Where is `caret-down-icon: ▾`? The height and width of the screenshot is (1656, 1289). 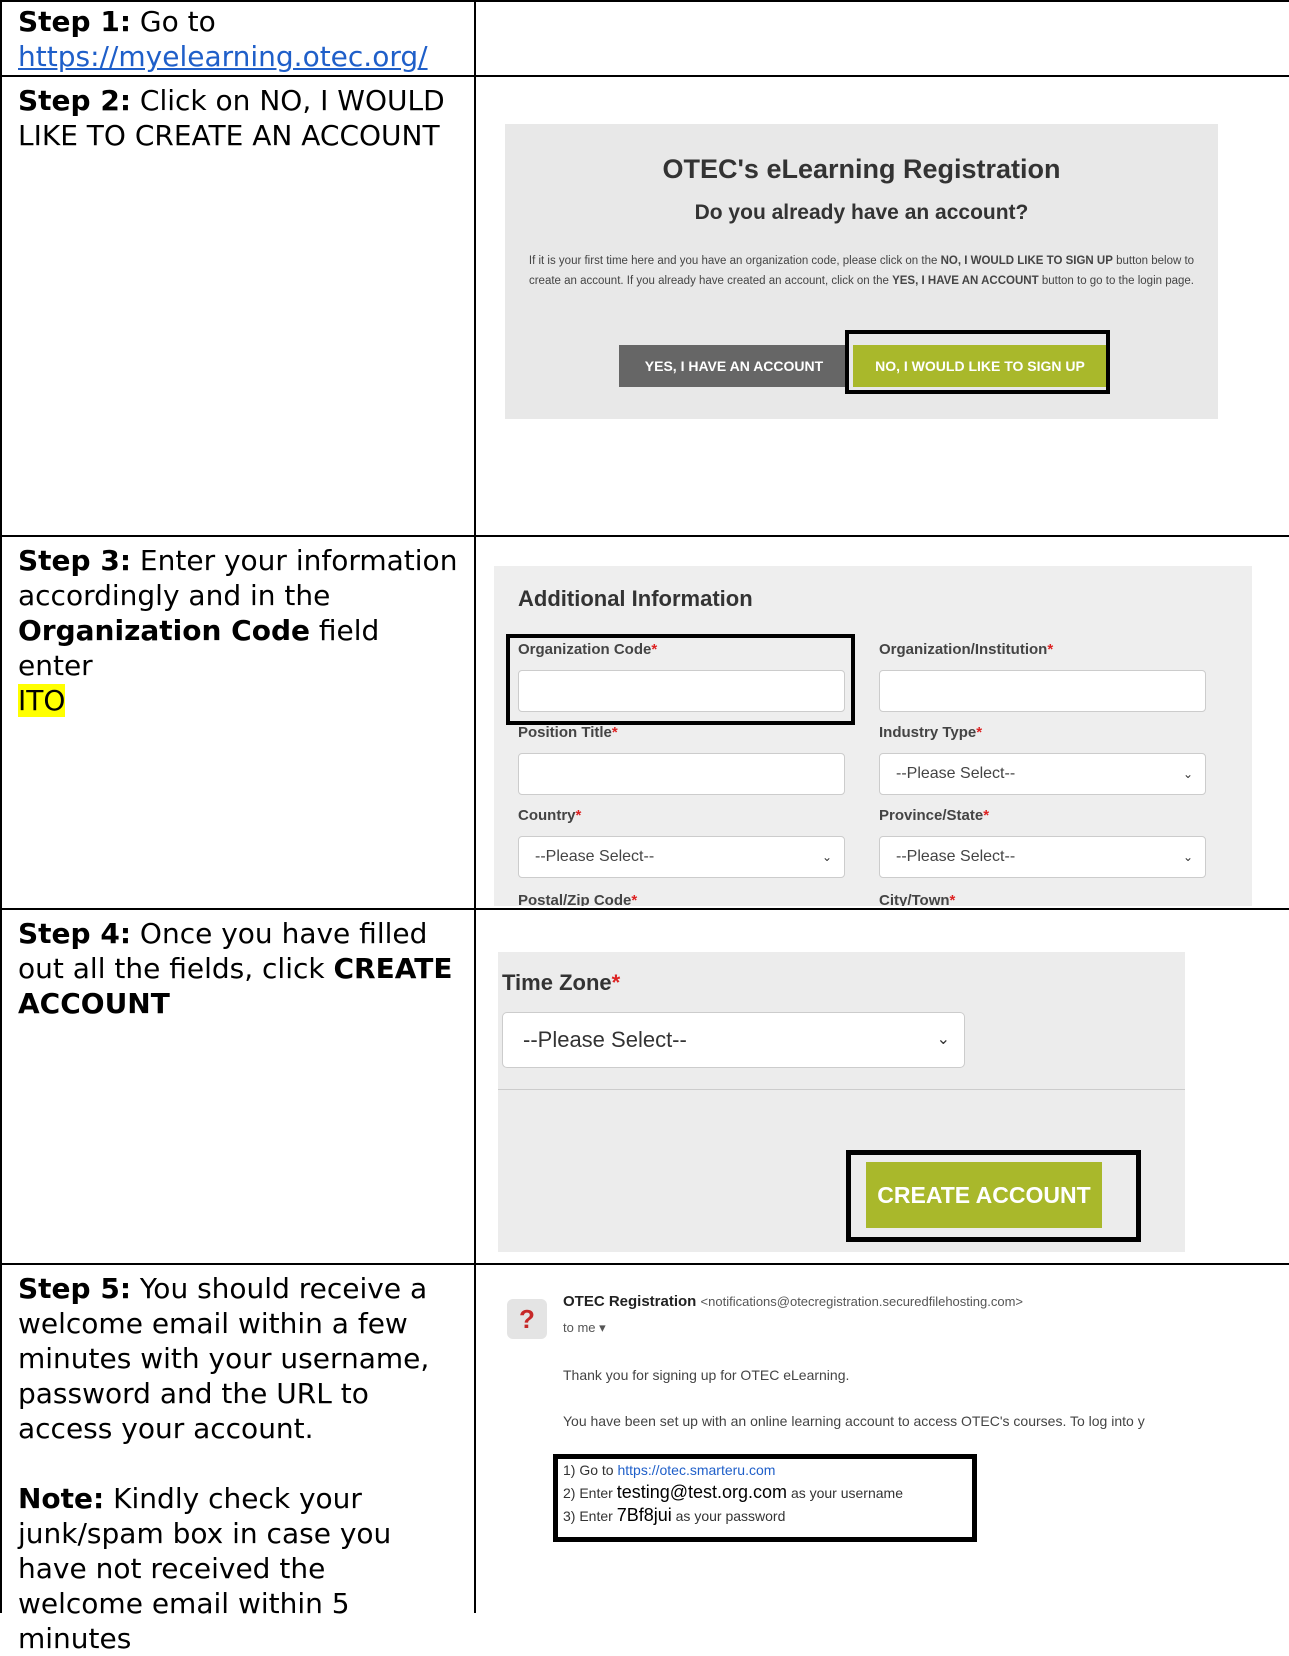
caret-down-icon: ▾ is located at coordinates (602, 1327).